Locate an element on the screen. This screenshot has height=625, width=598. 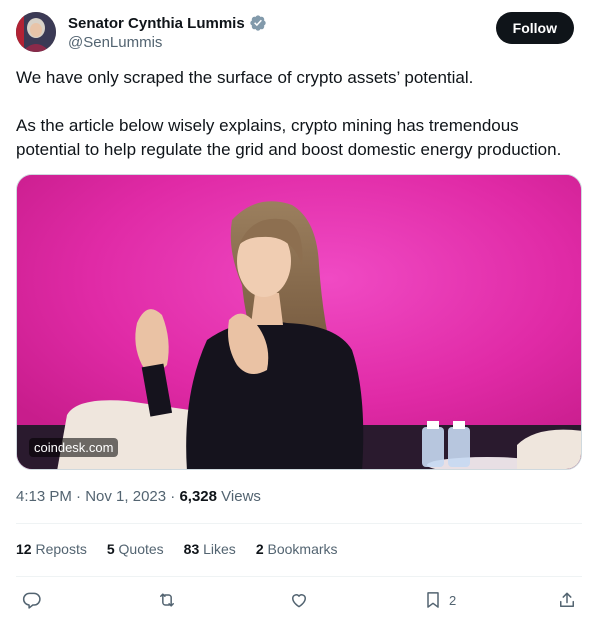
tweet-meta: 4:13 PM · Nov 1, 2023 · 6,328 Views is located at coordinates (138, 496).